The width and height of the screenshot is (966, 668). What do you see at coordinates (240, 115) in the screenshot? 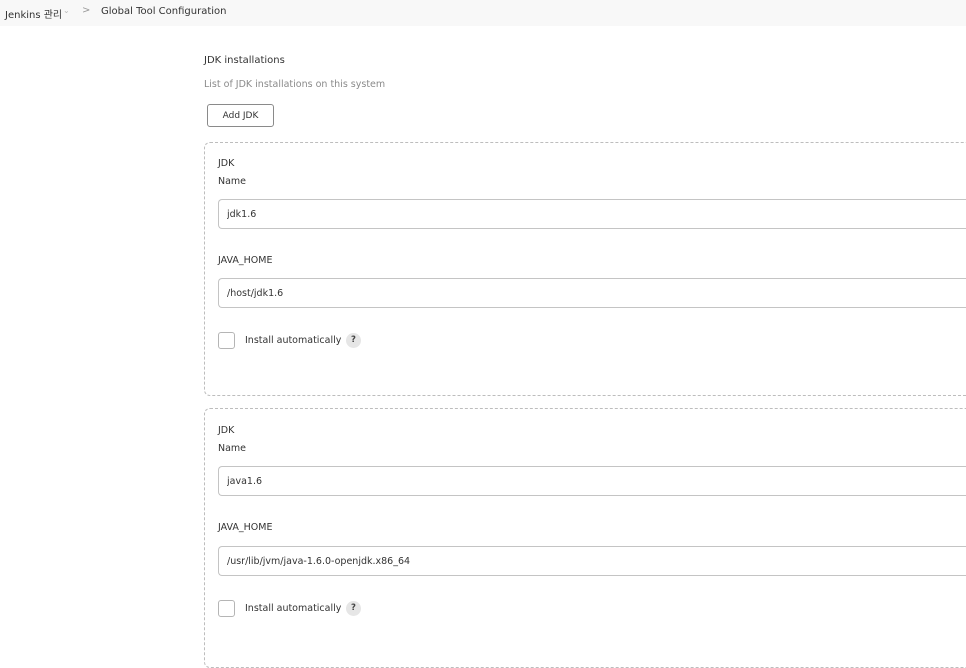
I see `add-jdk-button: Add JDK` at bounding box center [240, 115].